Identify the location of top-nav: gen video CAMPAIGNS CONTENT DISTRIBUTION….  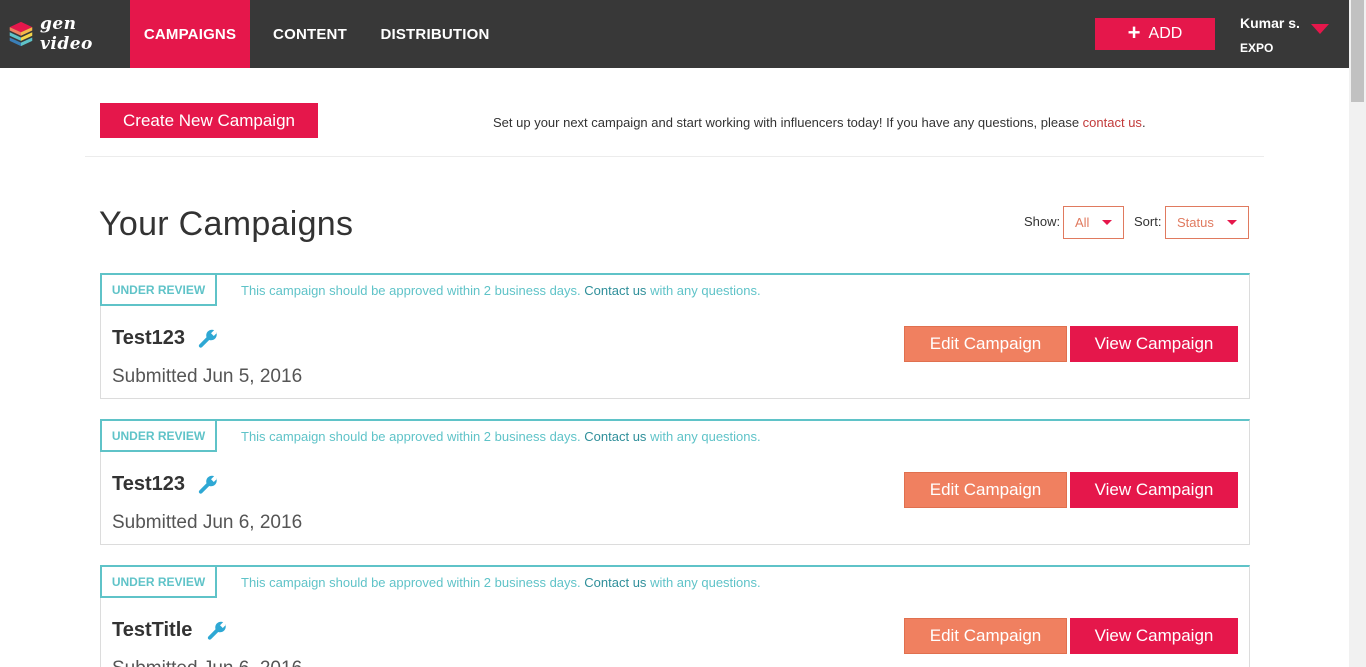
(674, 34).